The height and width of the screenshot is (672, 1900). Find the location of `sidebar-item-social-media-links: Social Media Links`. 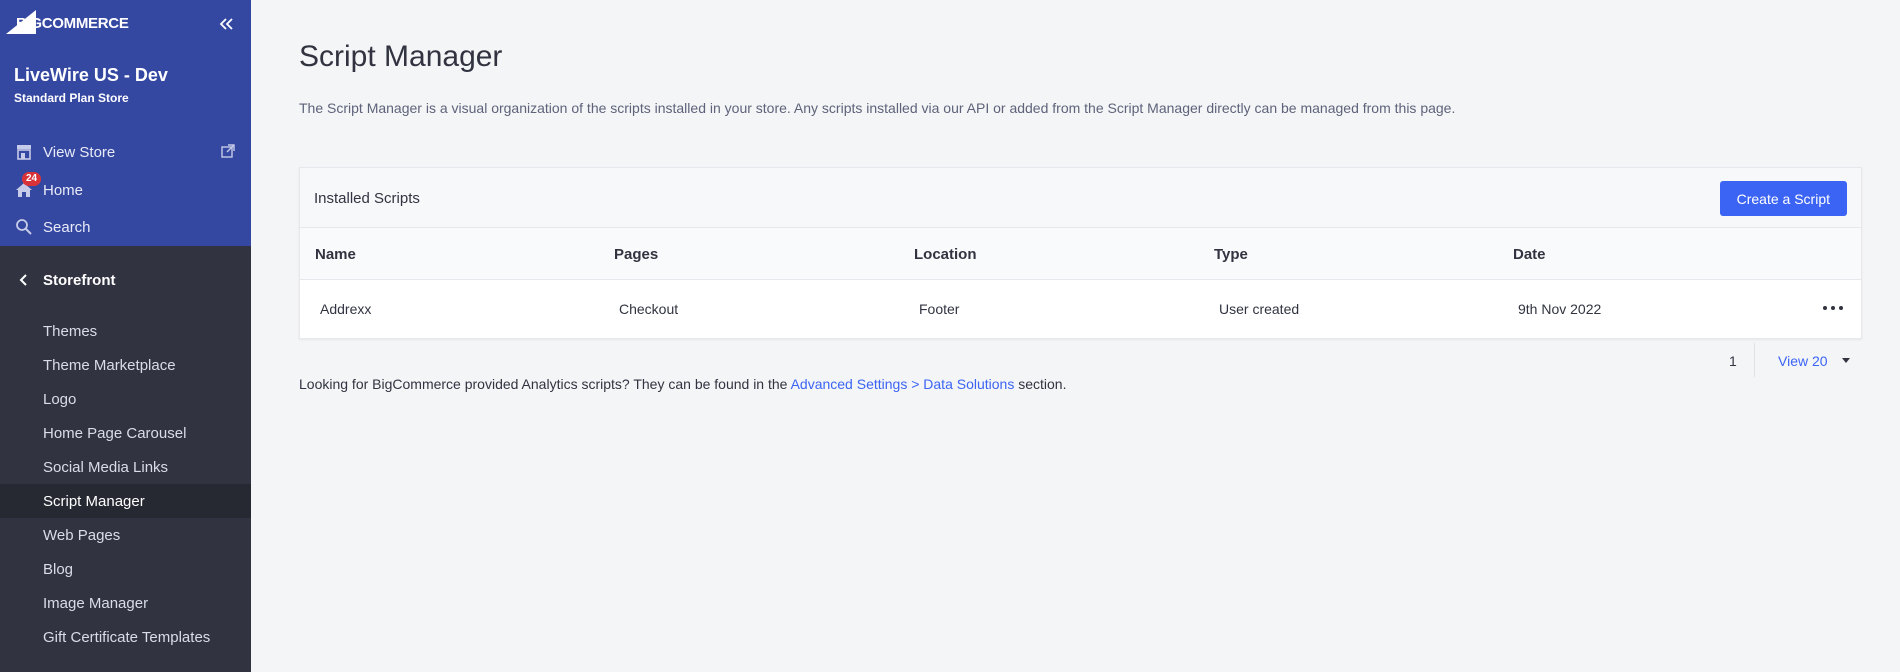

sidebar-item-social-media-links: Social Media Links is located at coordinates (125, 467).